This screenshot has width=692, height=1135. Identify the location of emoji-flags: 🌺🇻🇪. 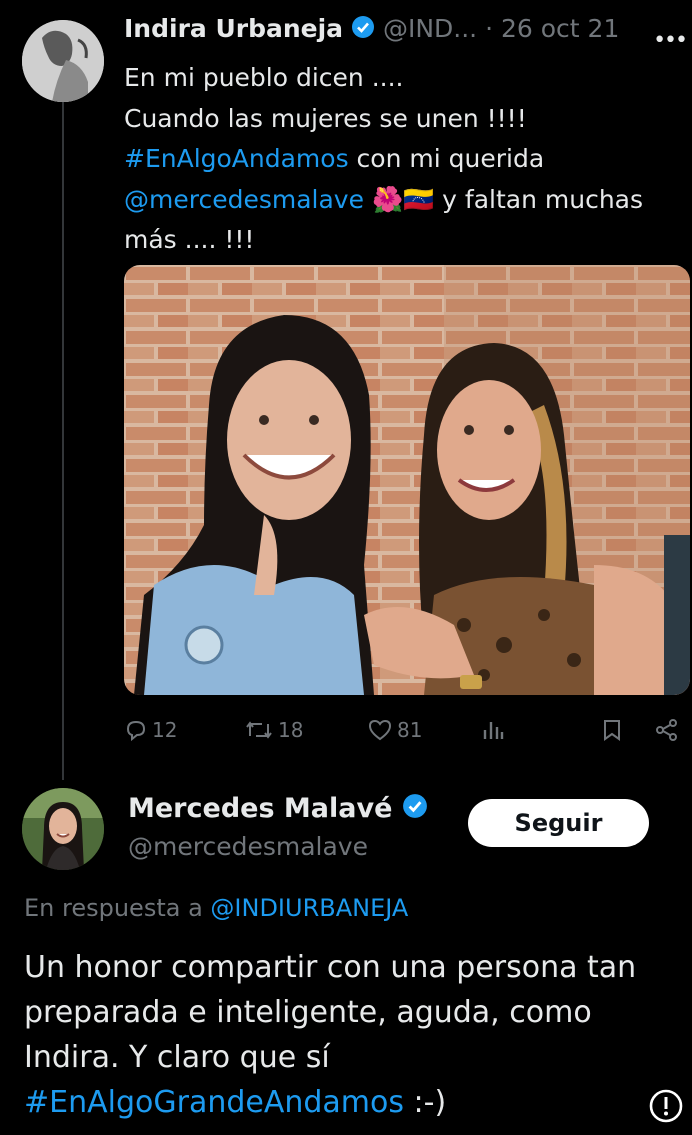
(403, 199).